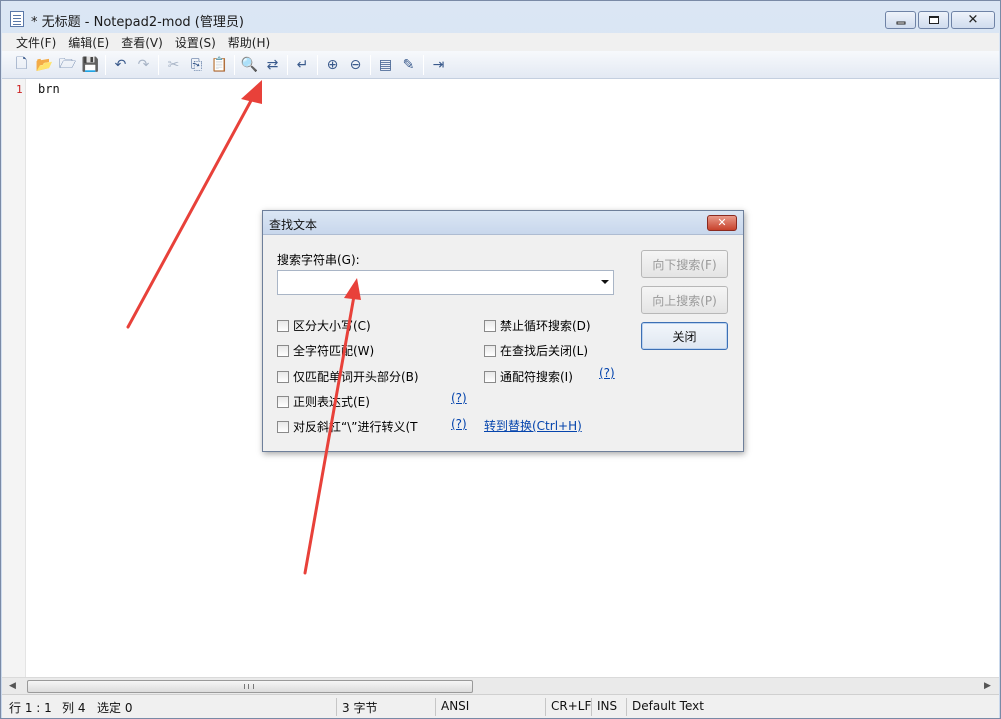 This screenshot has width=1001, height=719. What do you see at coordinates (455, 706) in the screenshot?
I see `status-encoding: ANSI` at bounding box center [455, 706].